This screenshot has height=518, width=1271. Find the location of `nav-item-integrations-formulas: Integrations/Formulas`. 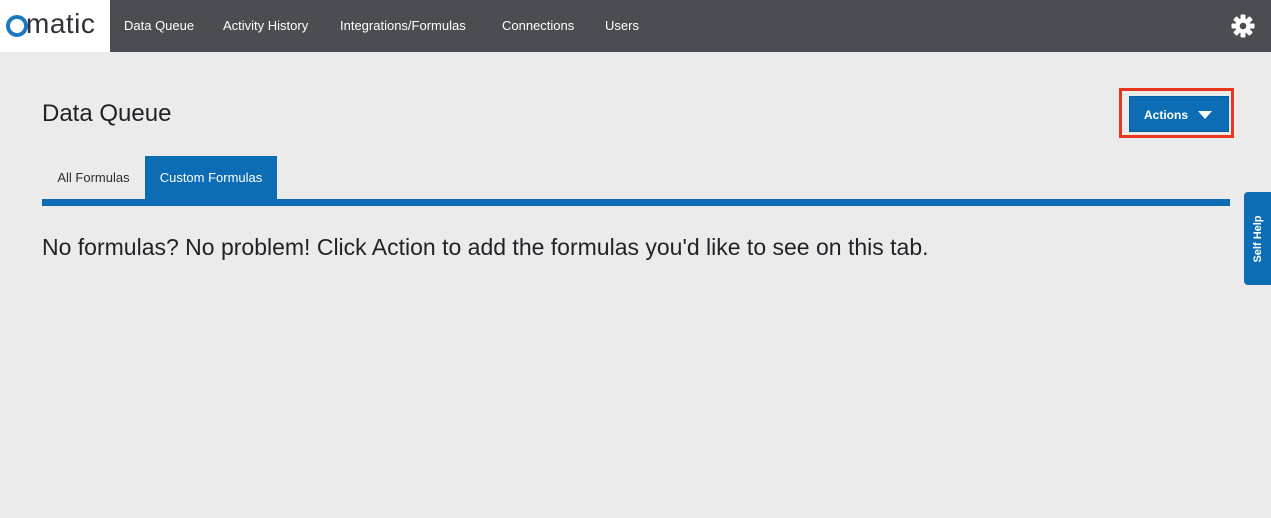

nav-item-integrations-formulas: Integrations/Formulas is located at coordinates (403, 26).